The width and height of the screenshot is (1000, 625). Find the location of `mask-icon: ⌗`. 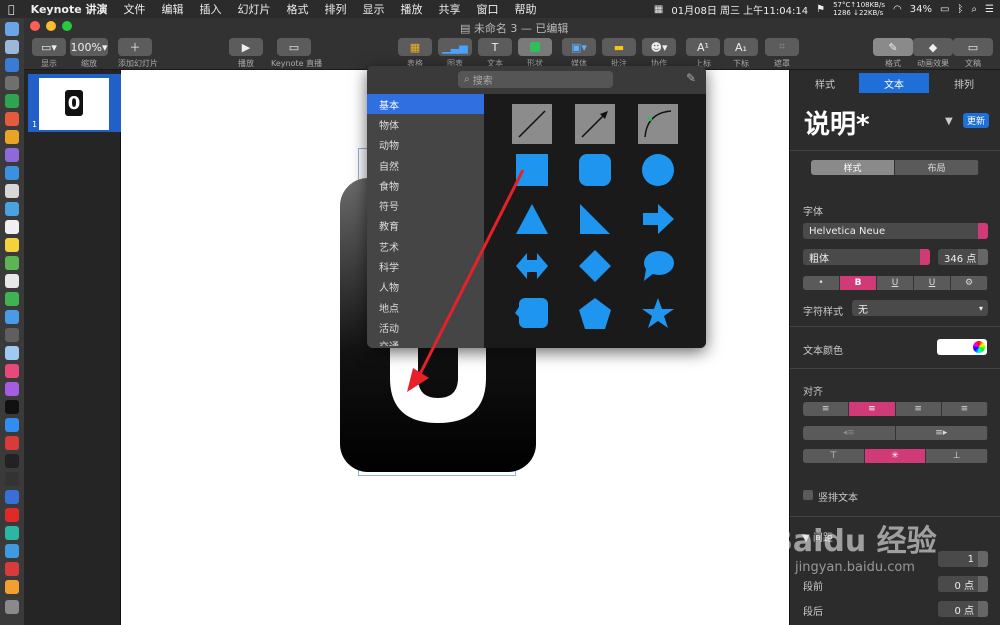

mask-icon: ⌗ is located at coordinates (782, 47).